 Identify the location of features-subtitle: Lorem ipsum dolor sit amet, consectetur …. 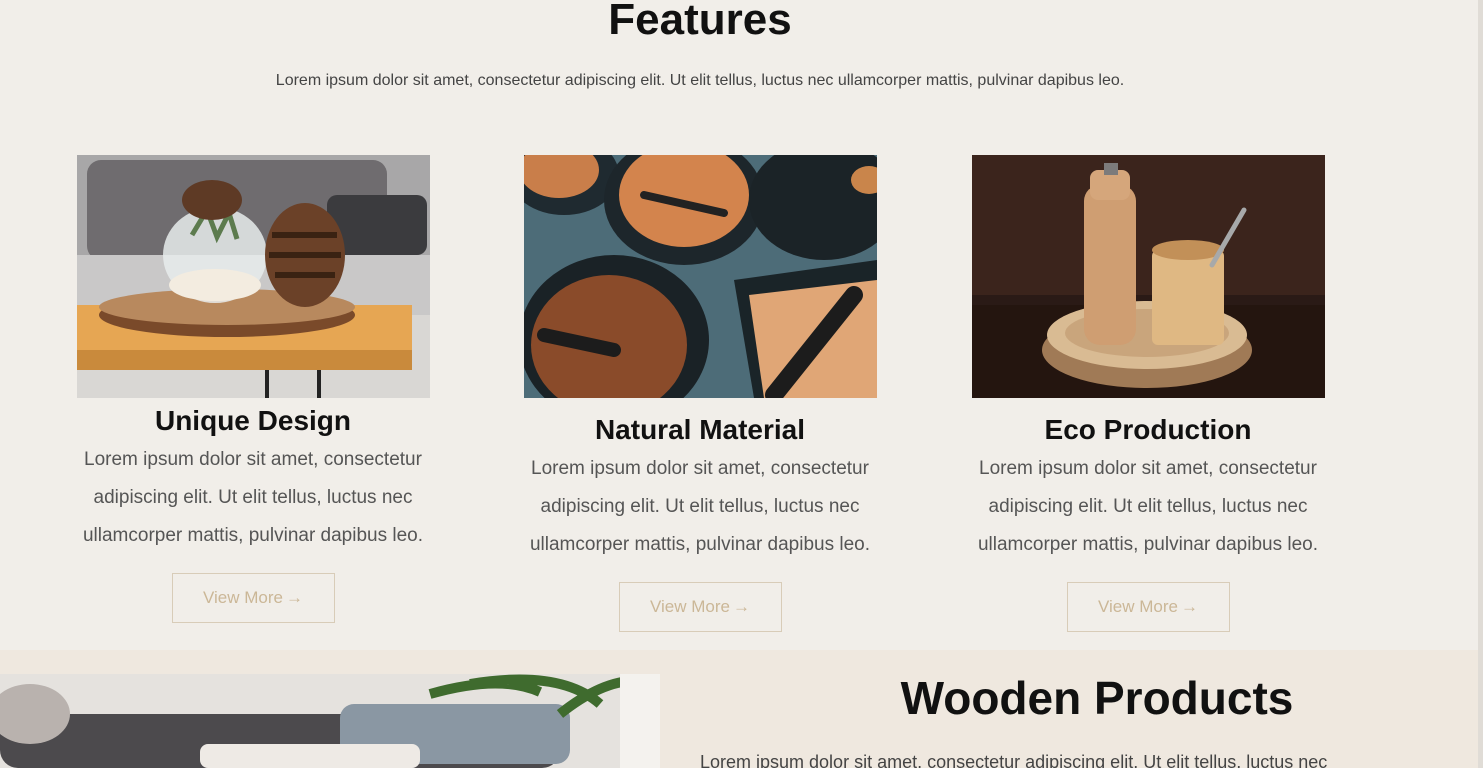
(700, 80).